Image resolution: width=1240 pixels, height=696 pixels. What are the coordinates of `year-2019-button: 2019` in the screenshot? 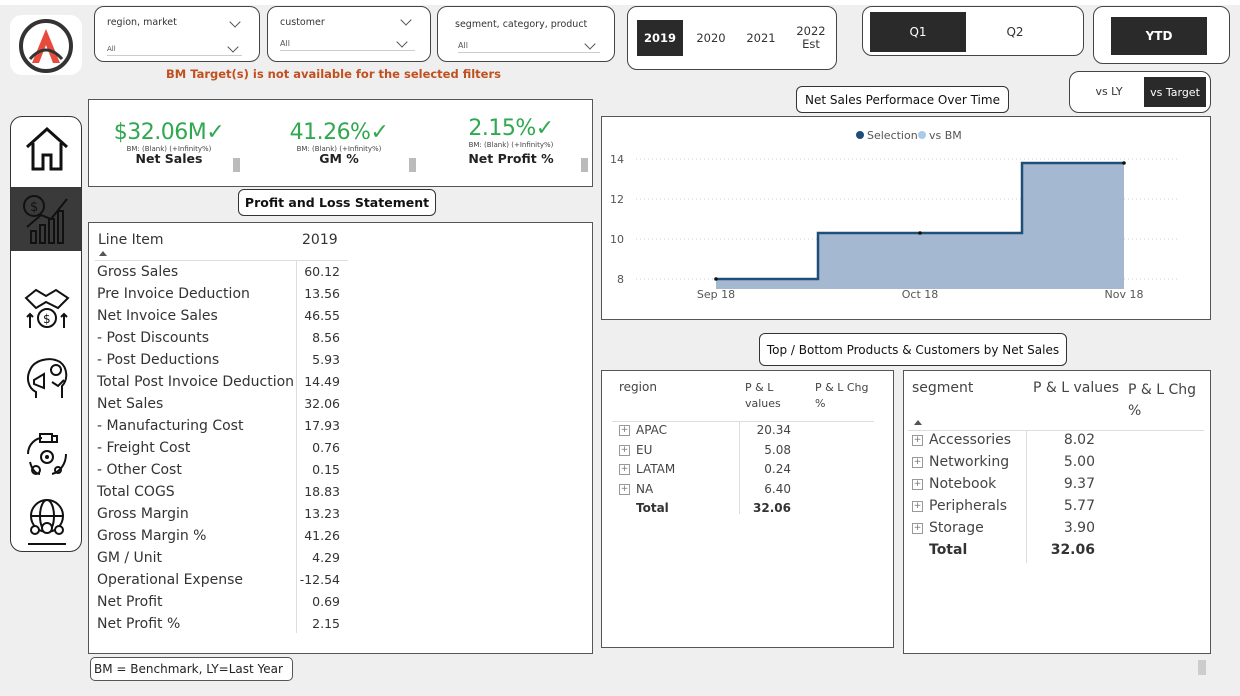 It's located at (660, 38).